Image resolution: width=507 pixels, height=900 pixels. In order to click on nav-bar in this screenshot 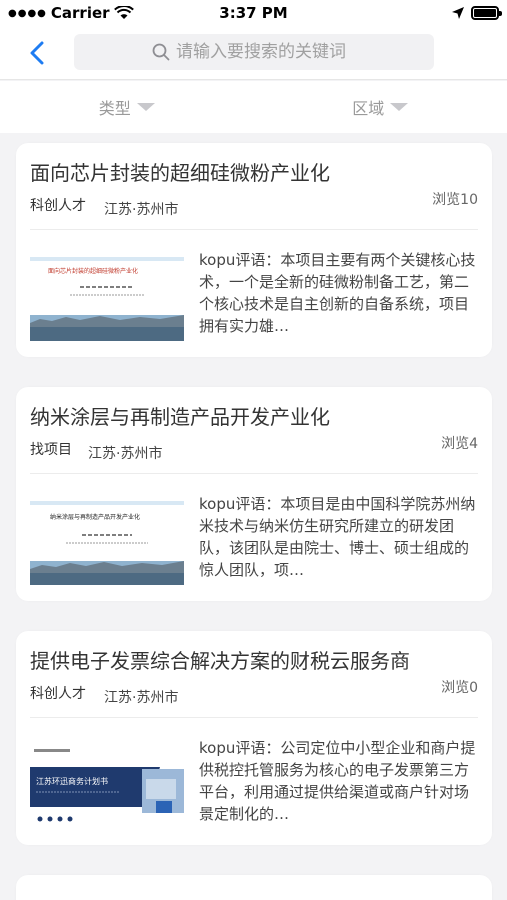, I will do `click(253, 54)`.